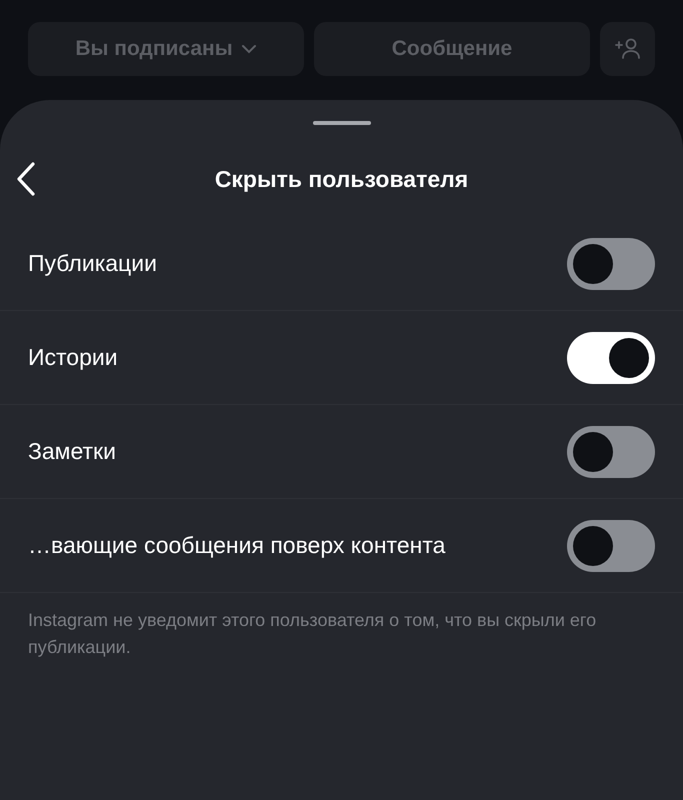 The height and width of the screenshot is (800, 683). What do you see at coordinates (341, 123) in the screenshot?
I see `drag-handle` at bounding box center [341, 123].